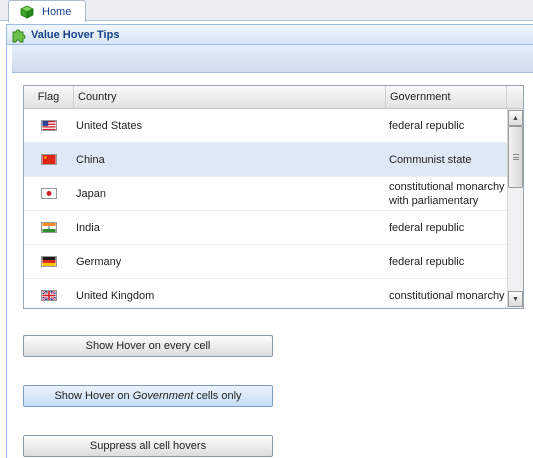 This screenshot has height=458, width=533. Describe the element at coordinates (88, 227) in the screenshot. I see `country-cell: India` at that location.